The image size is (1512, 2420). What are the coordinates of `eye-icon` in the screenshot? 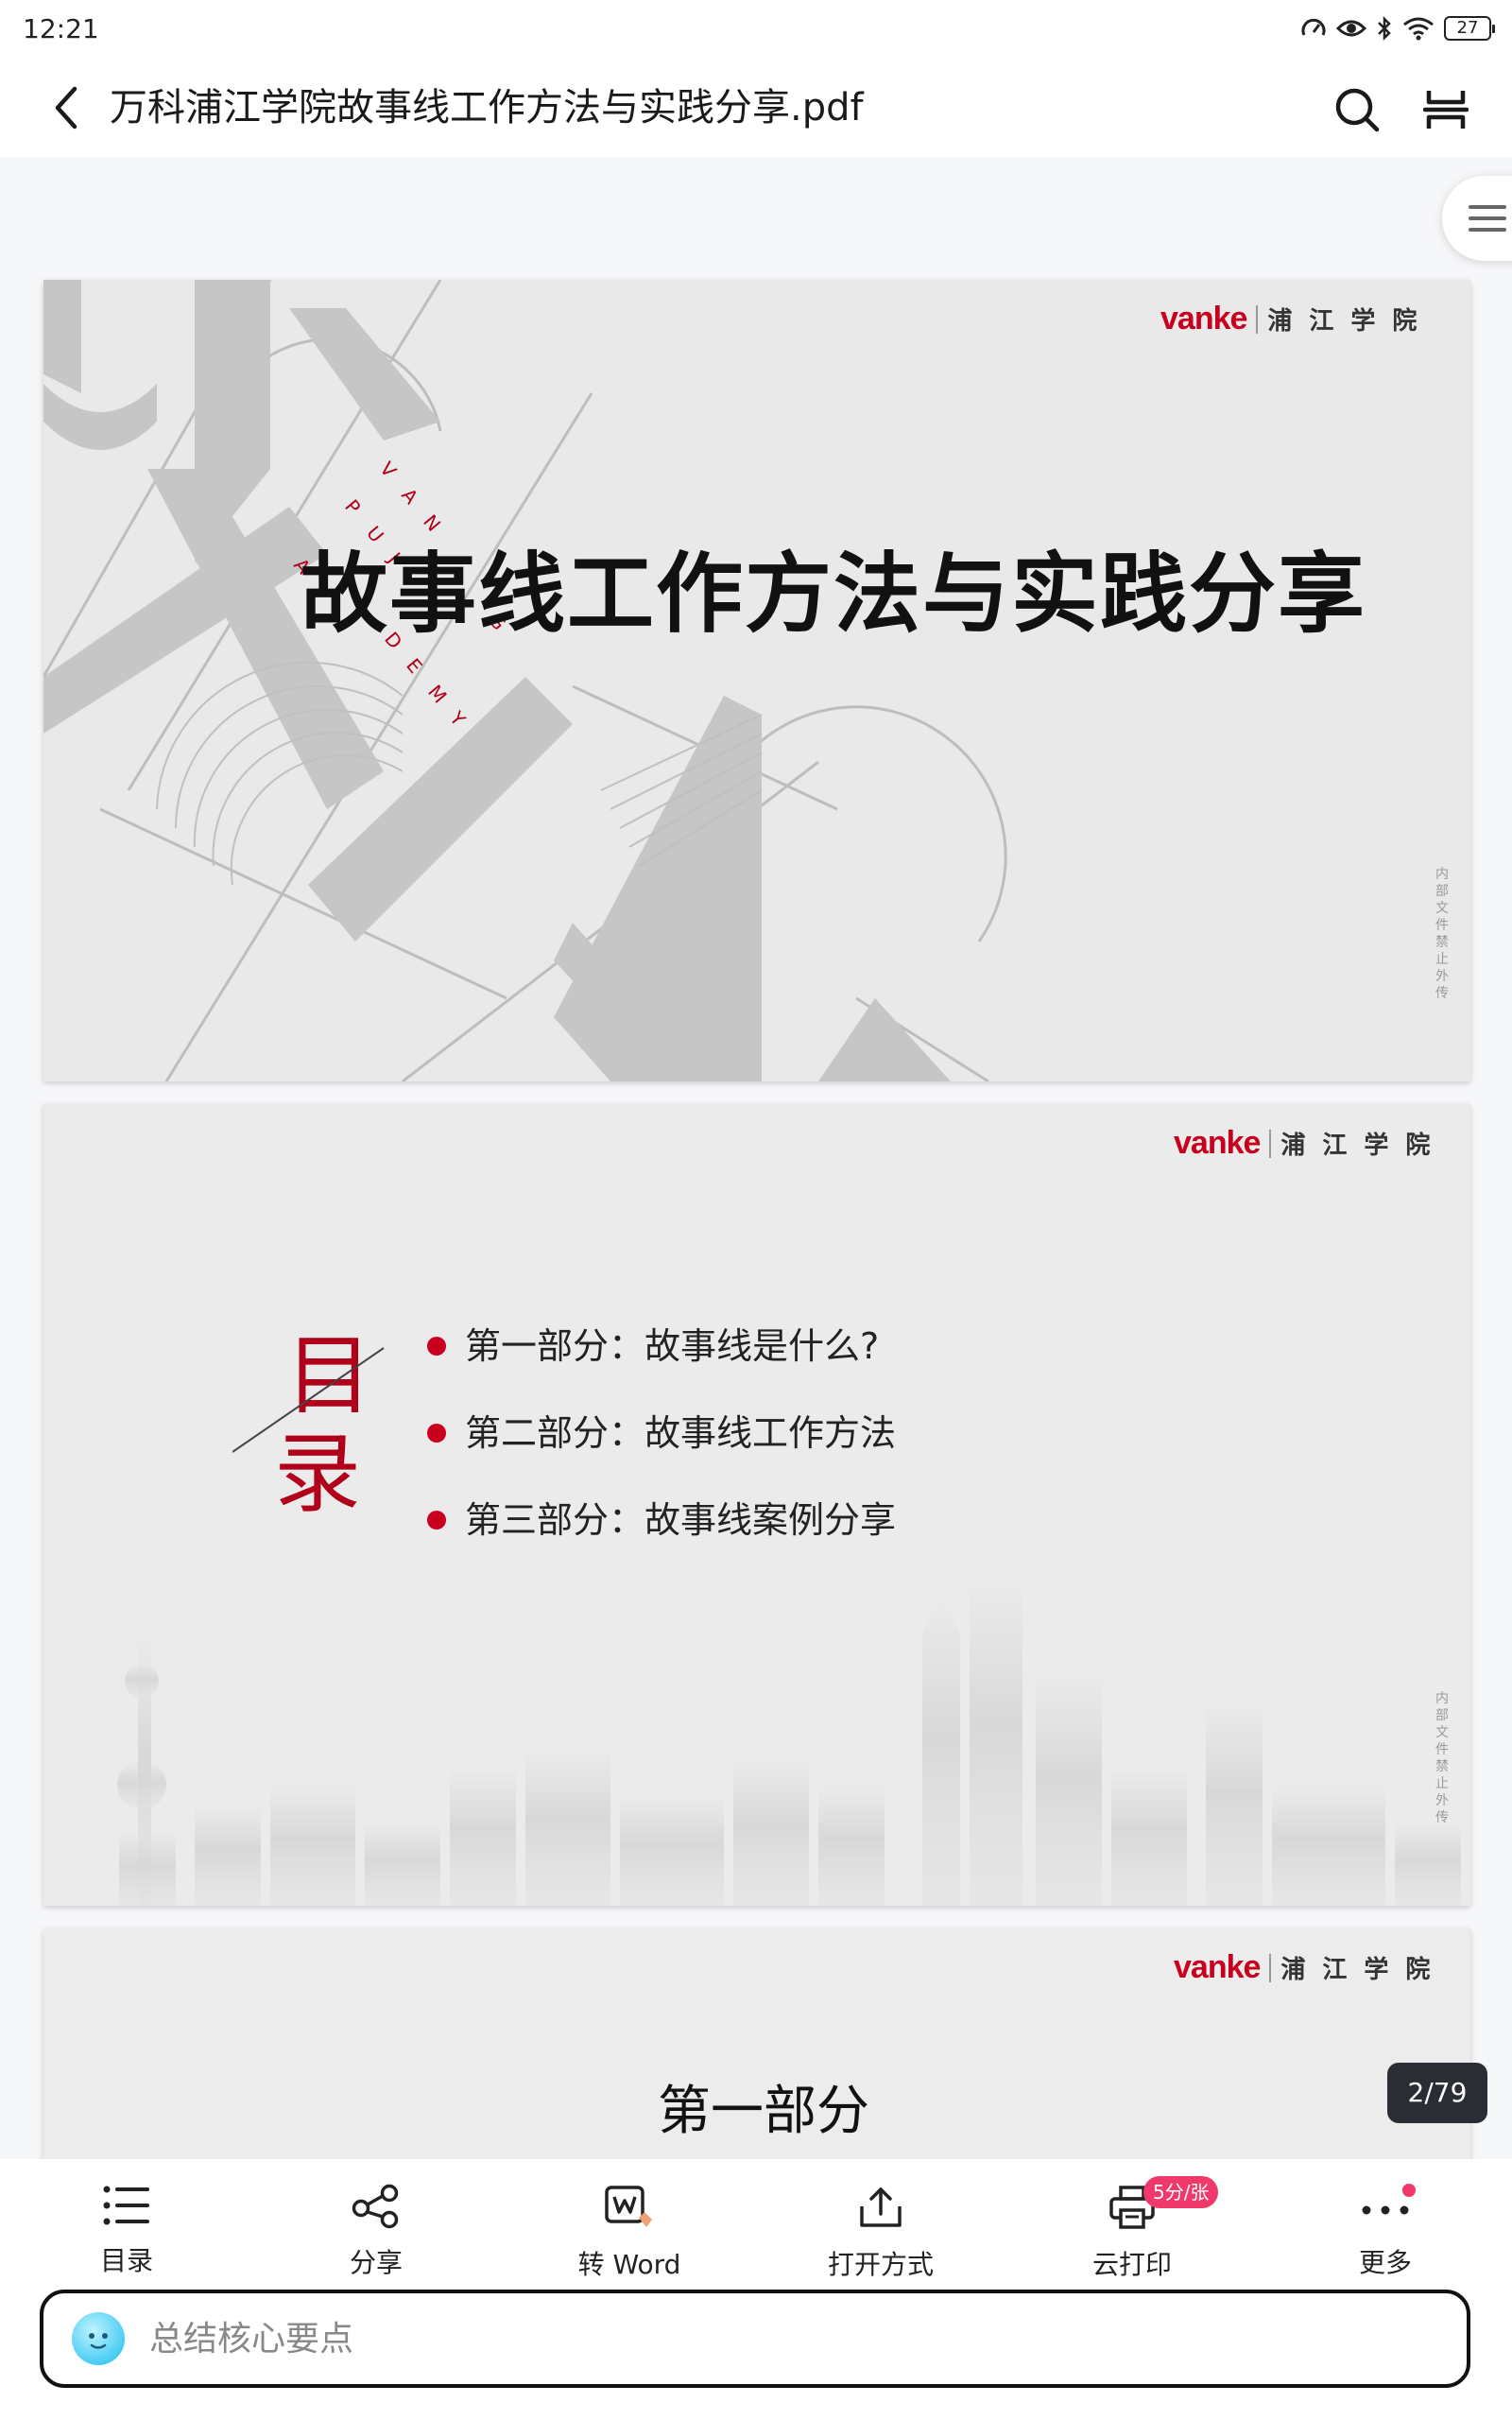 It's located at (1351, 28).